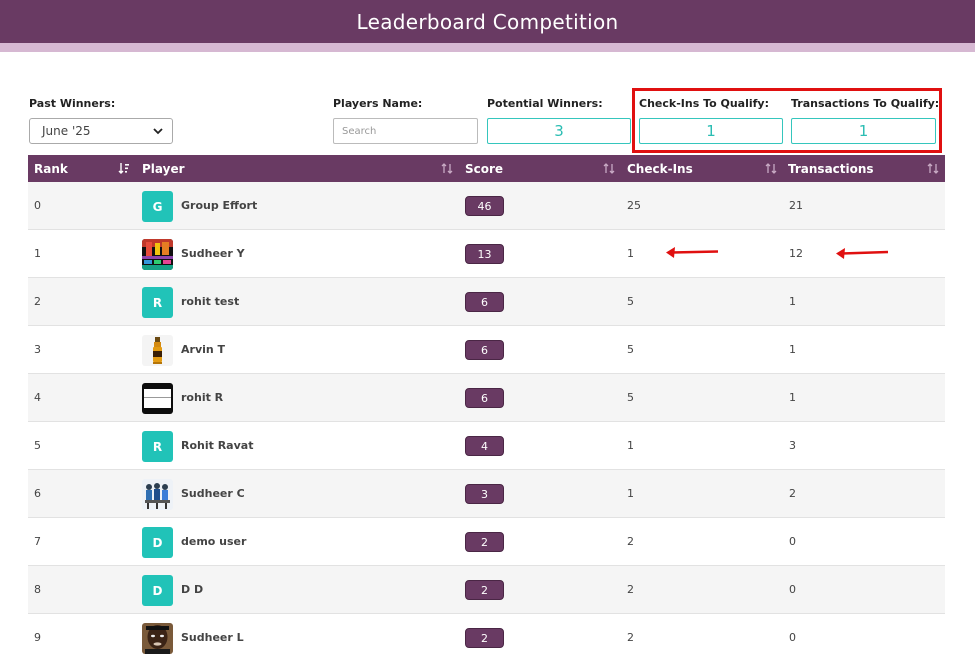 The height and width of the screenshot is (654, 975). What do you see at coordinates (37, 205) in the screenshot?
I see `rank-cell: 0` at bounding box center [37, 205].